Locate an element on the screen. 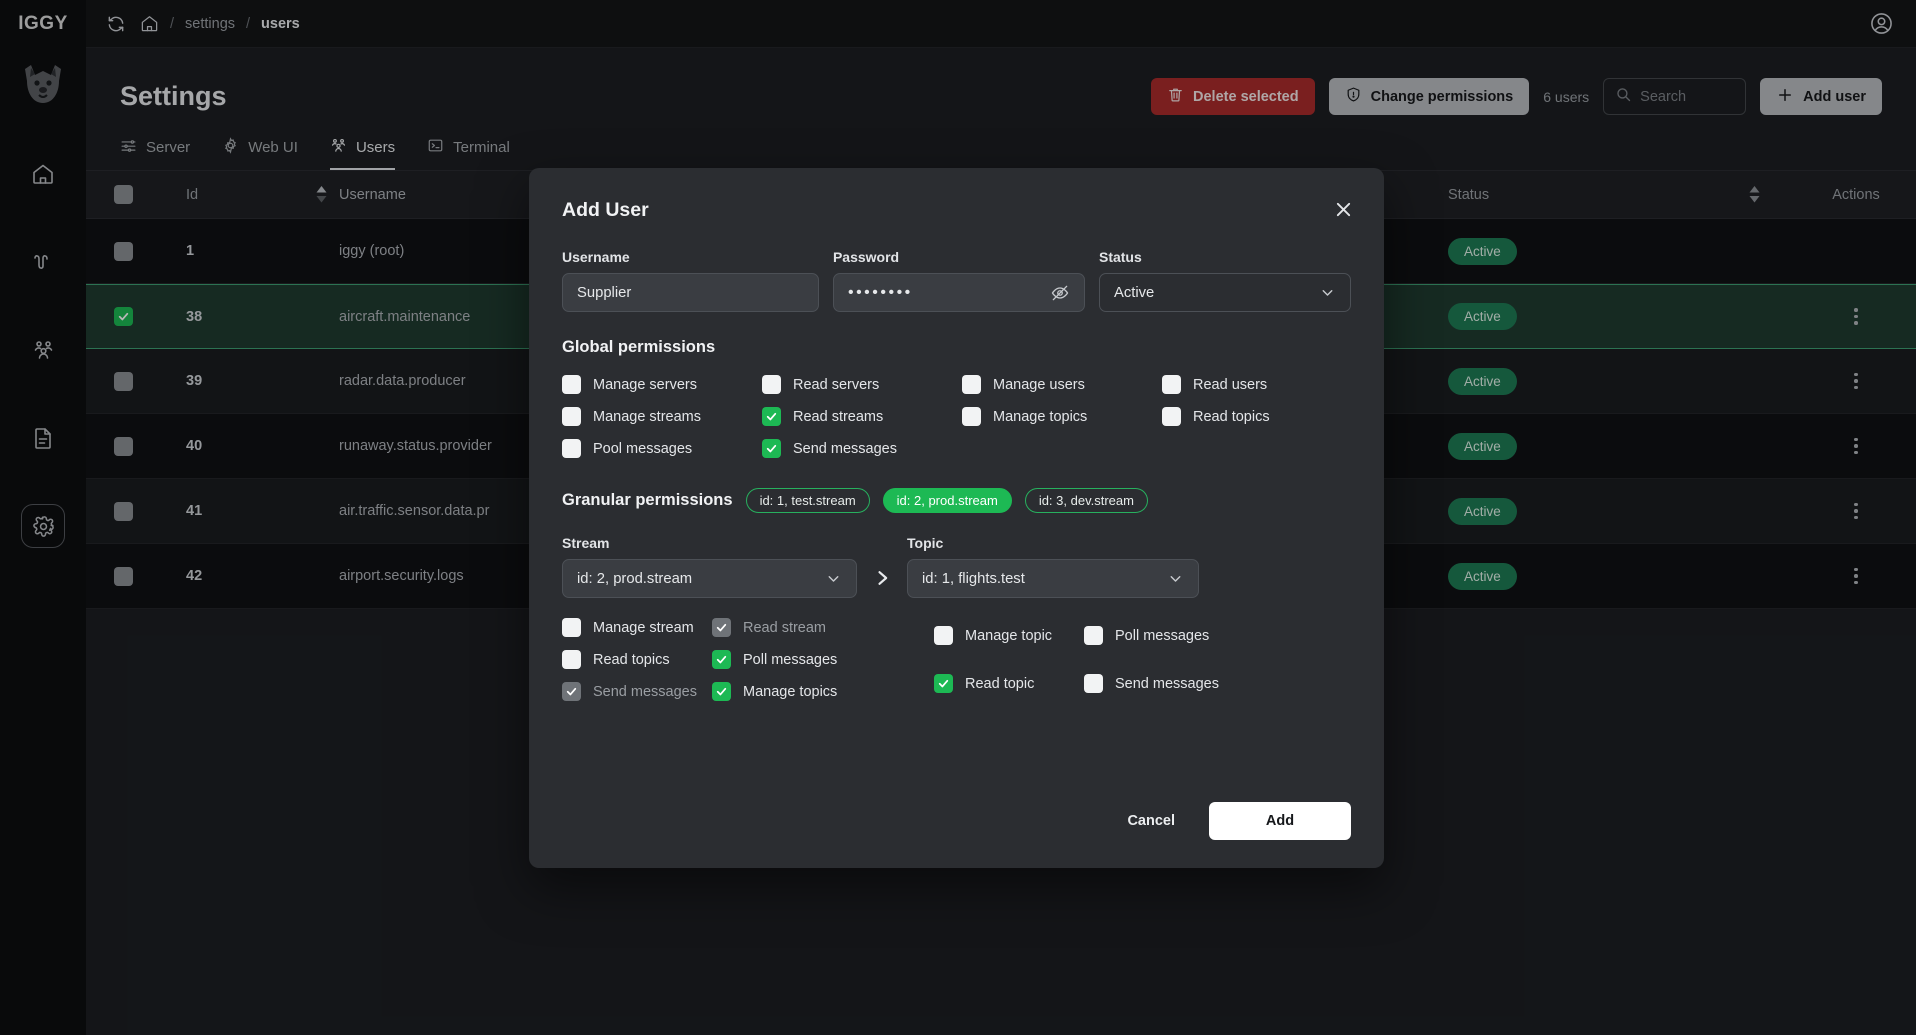 The image size is (1916, 1035). permission-item: Read streams is located at coordinates (862, 416).